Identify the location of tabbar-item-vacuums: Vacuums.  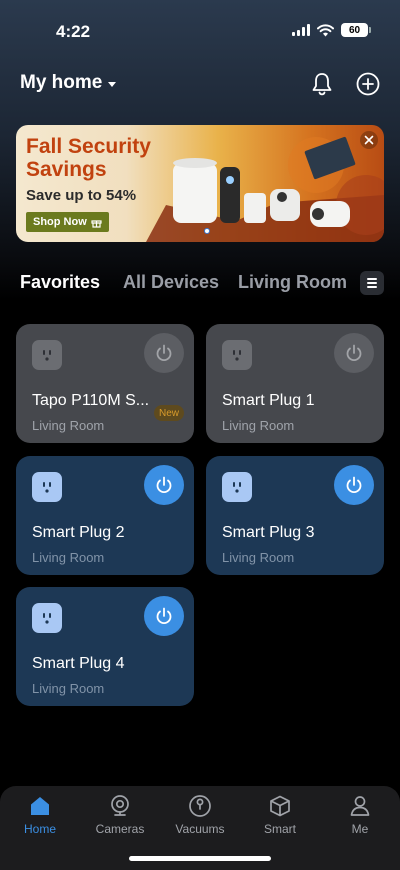
(200, 815).